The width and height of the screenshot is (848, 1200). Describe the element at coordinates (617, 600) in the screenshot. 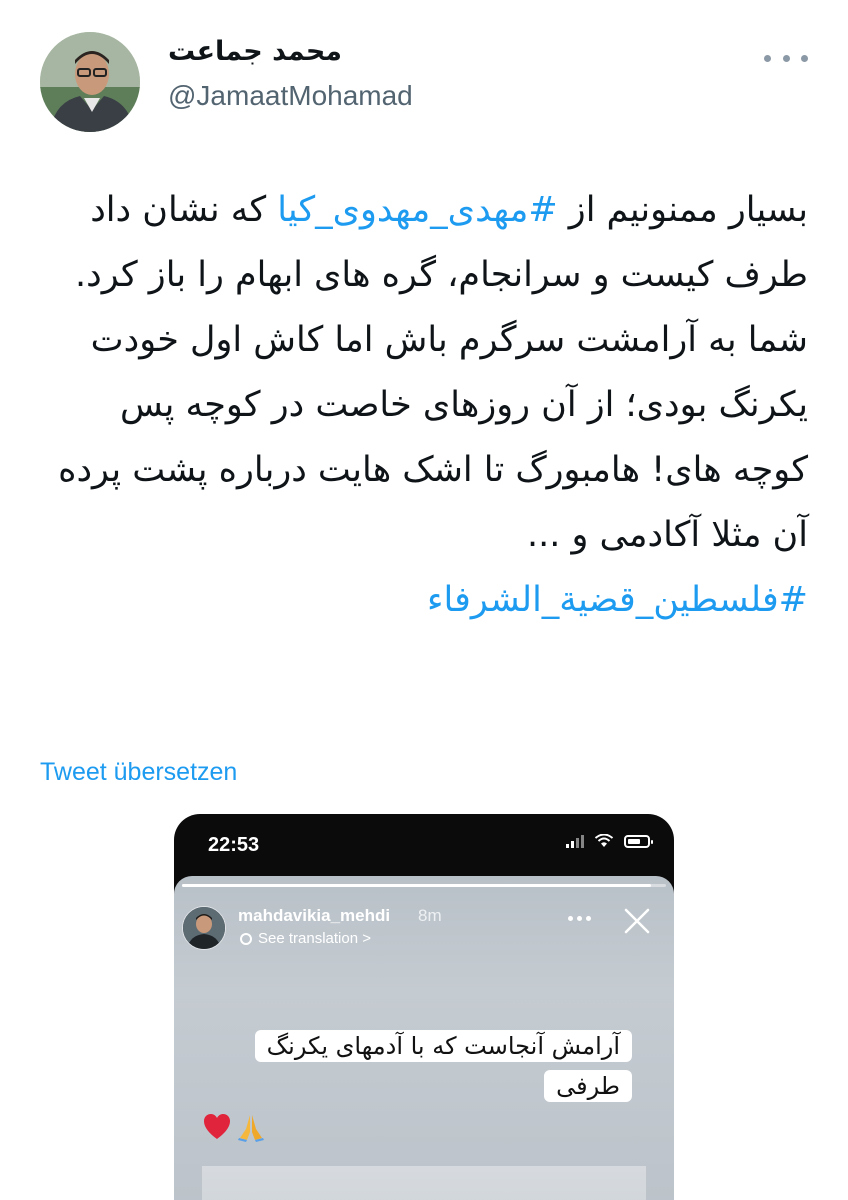

I see `hashtag-link: #فلسطين_قضية_الشرفاء` at that location.